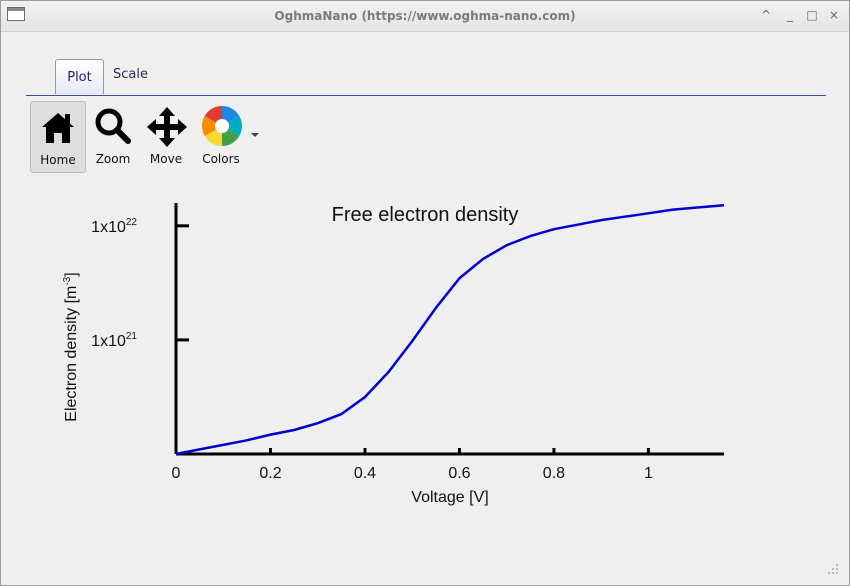  What do you see at coordinates (833, 569) in the screenshot?
I see `resize-grip-icon` at bounding box center [833, 569].